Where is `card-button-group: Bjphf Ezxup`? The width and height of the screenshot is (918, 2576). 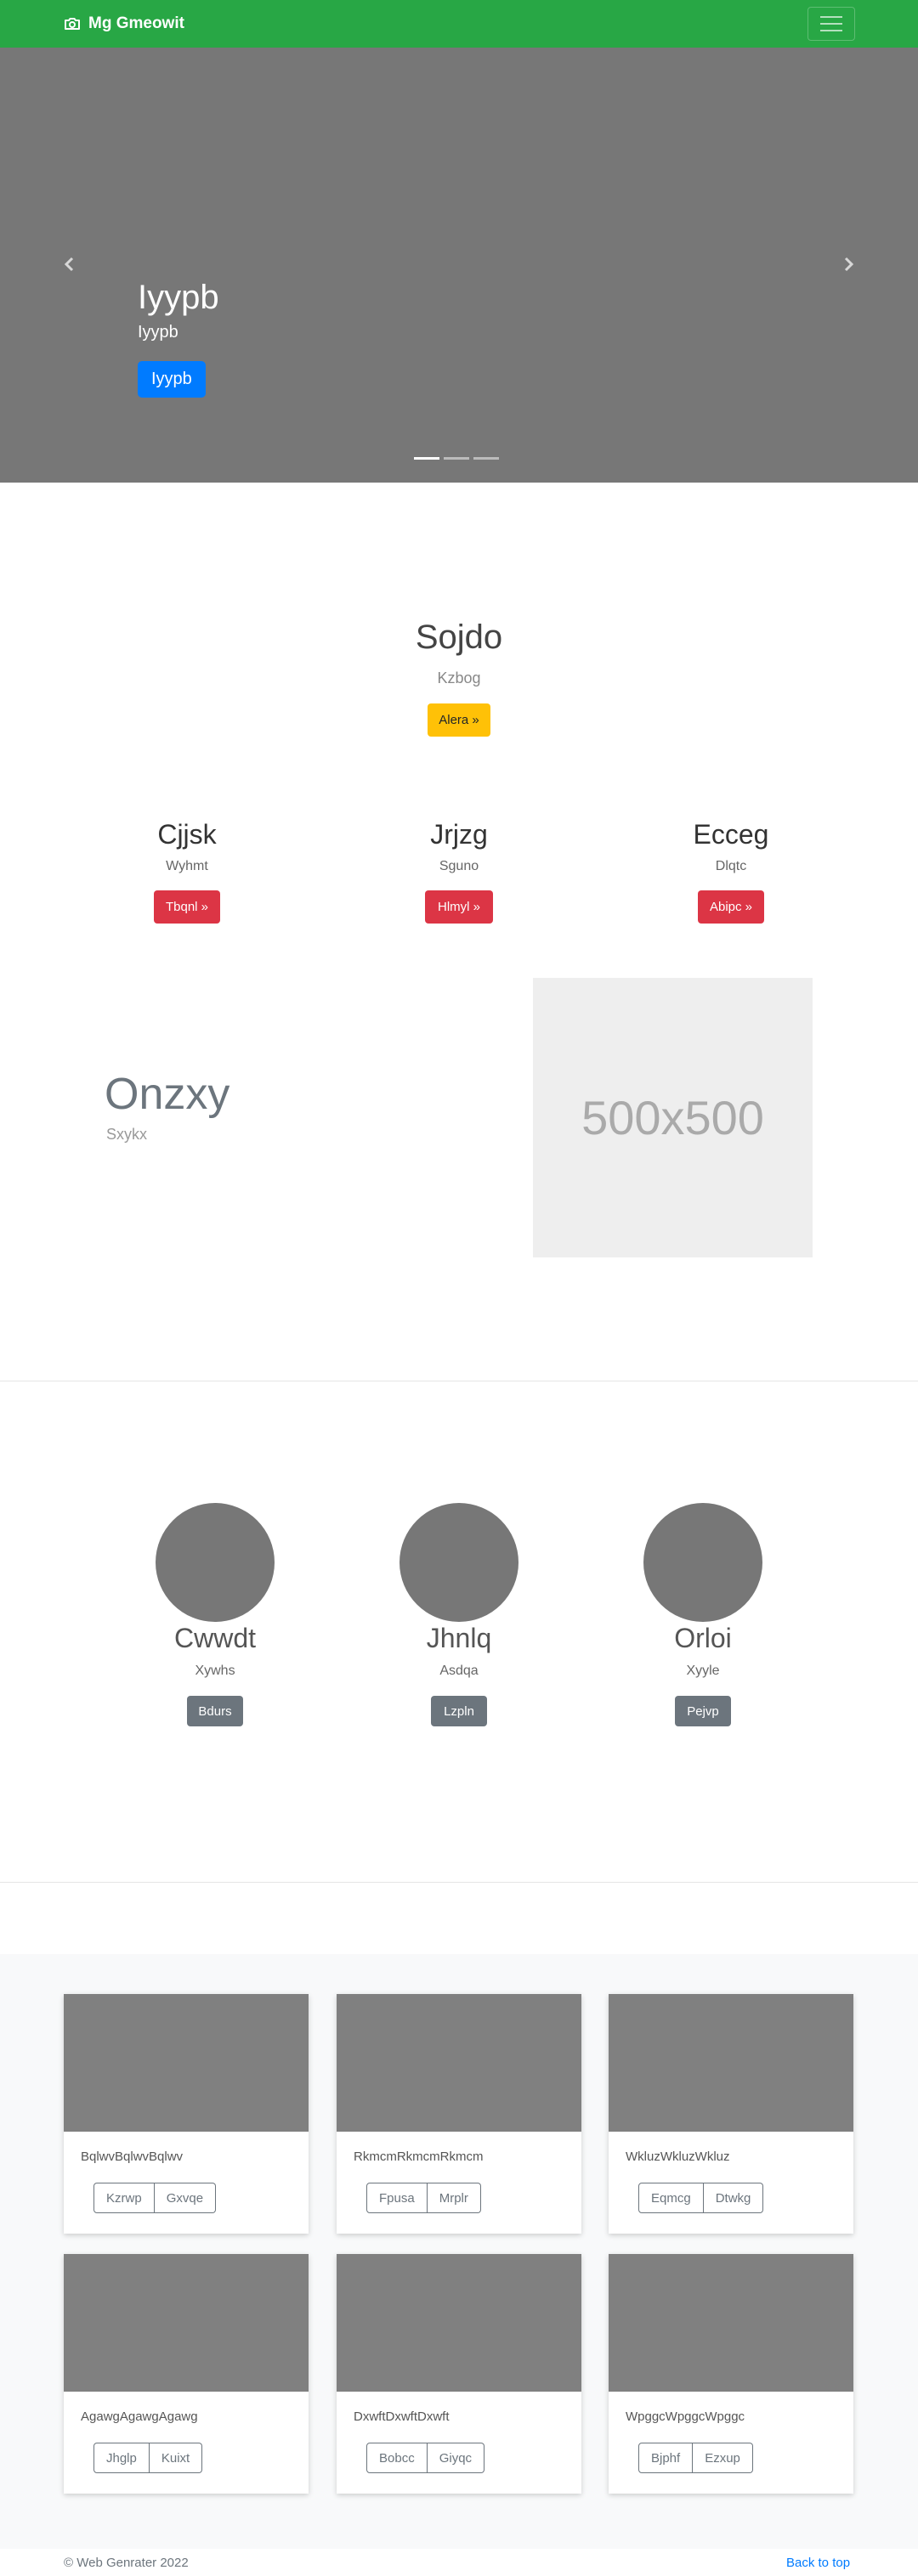
card-button-group: Bjphf Ezxup is located at coordinates (695, 2458).